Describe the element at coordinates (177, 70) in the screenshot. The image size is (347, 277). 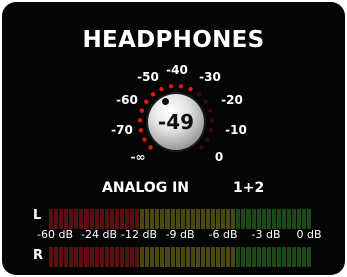
I see `knob-scale-label: -40` at that location.